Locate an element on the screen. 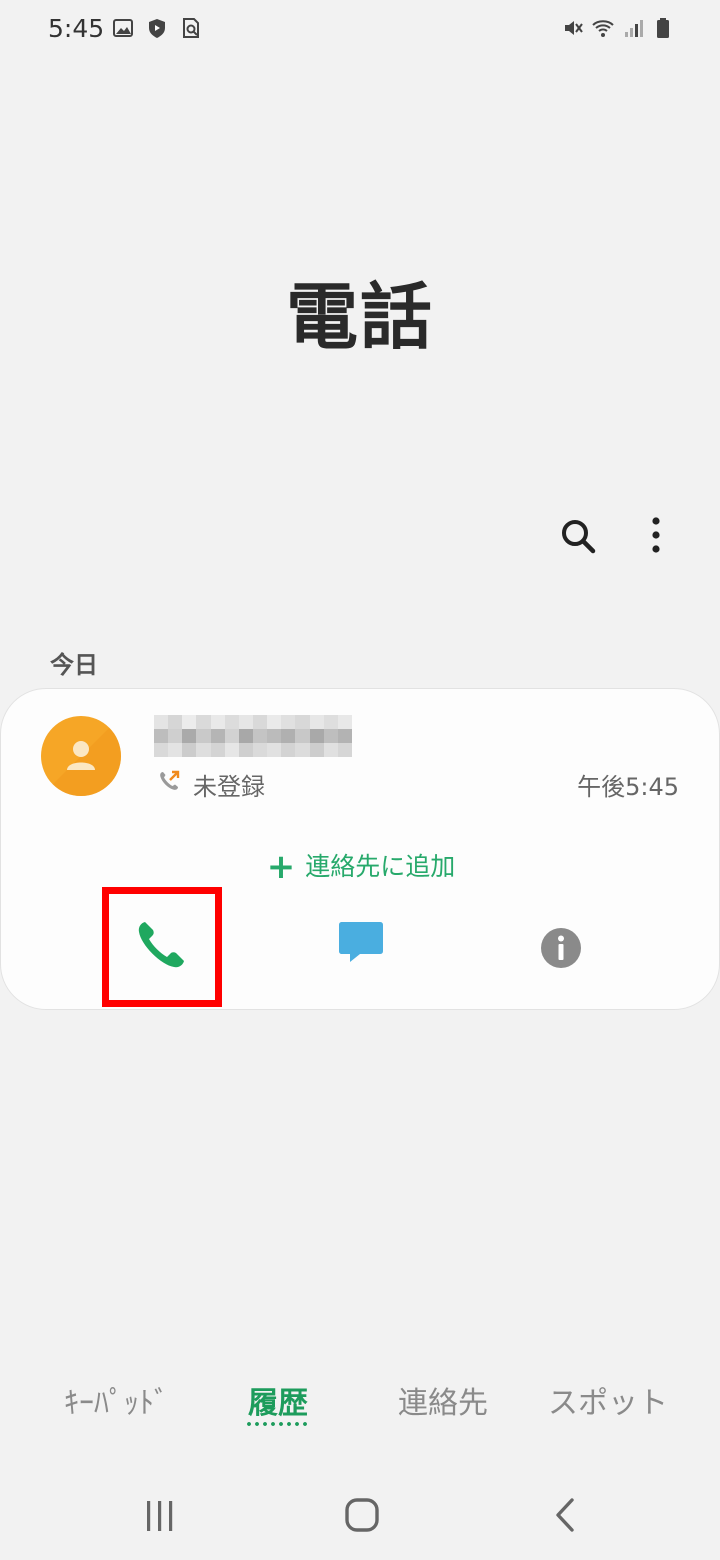  tab-keypad: ｷｰﾊﾟｯﾄﾞ is located at coordinates (116, 1400).